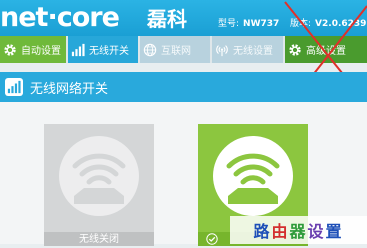  I want to click on nav-wireless-switch-label: 无线开关, so click(109, 51).